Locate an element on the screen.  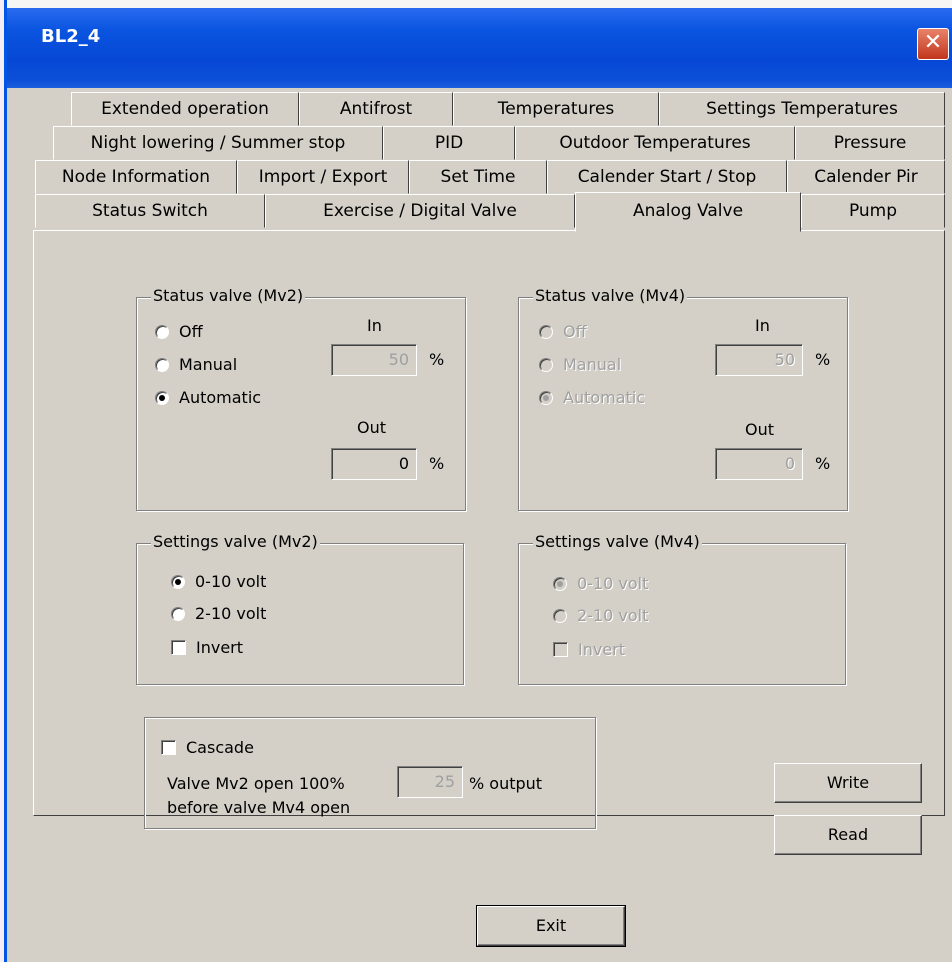
close-button: ✕ is located at coordinates (933, 44).